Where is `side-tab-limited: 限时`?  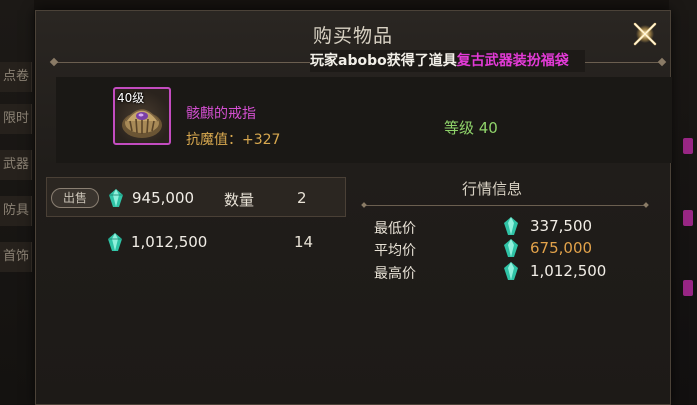
side-tab-limited: 限时 is located at coordinates (16, 119).